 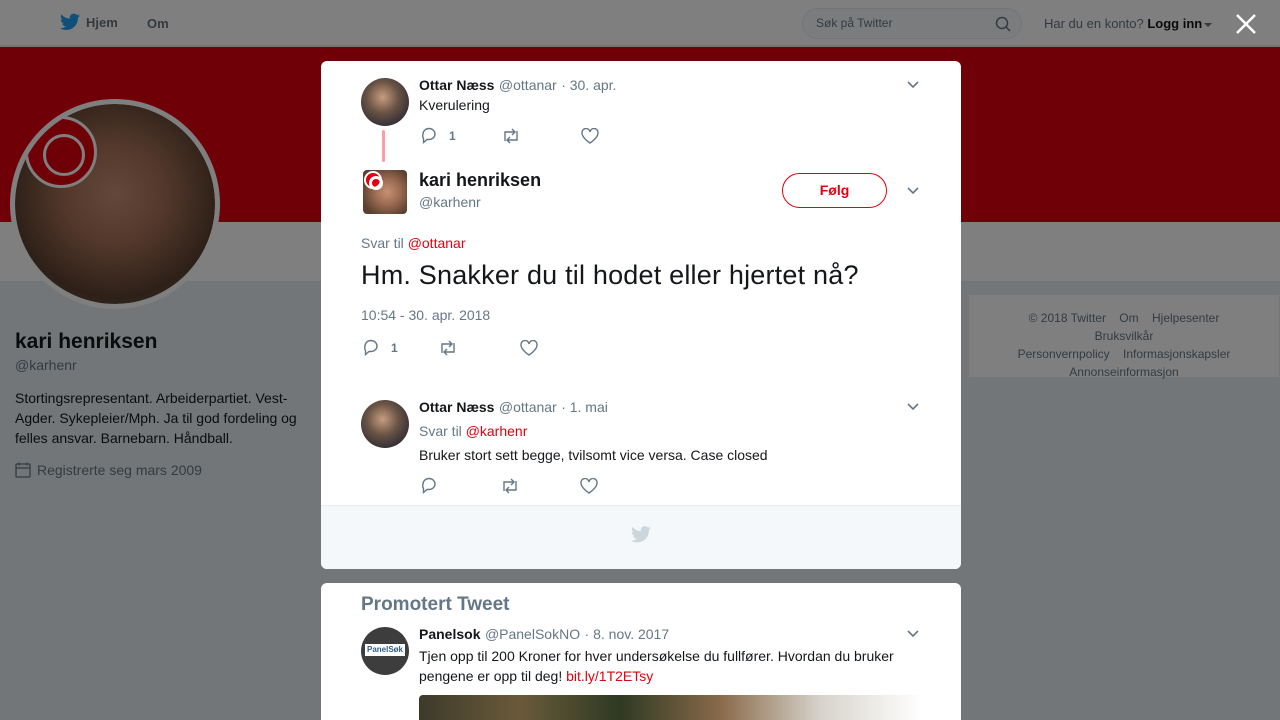 I want to click on tweet-header: Panelsok @PanelSokNO · 8. nov. 2017, so click(x=544, y=635).